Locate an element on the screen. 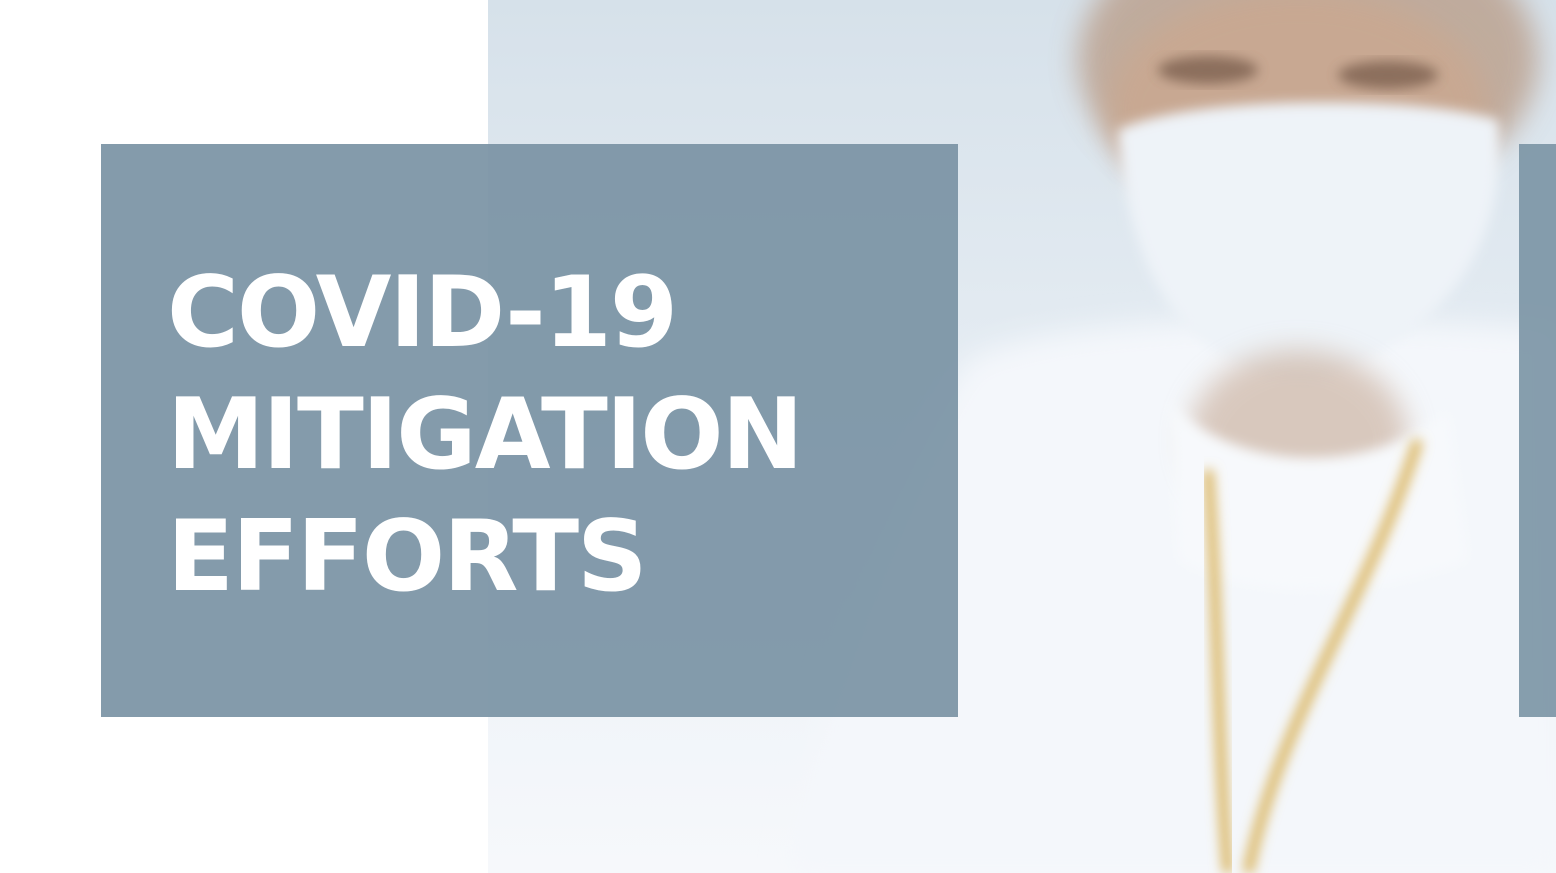 Image resolution: width=1556 pixels, height=873 pixels. title-line-1: COVID-19 is located at coordinates (422, 313).